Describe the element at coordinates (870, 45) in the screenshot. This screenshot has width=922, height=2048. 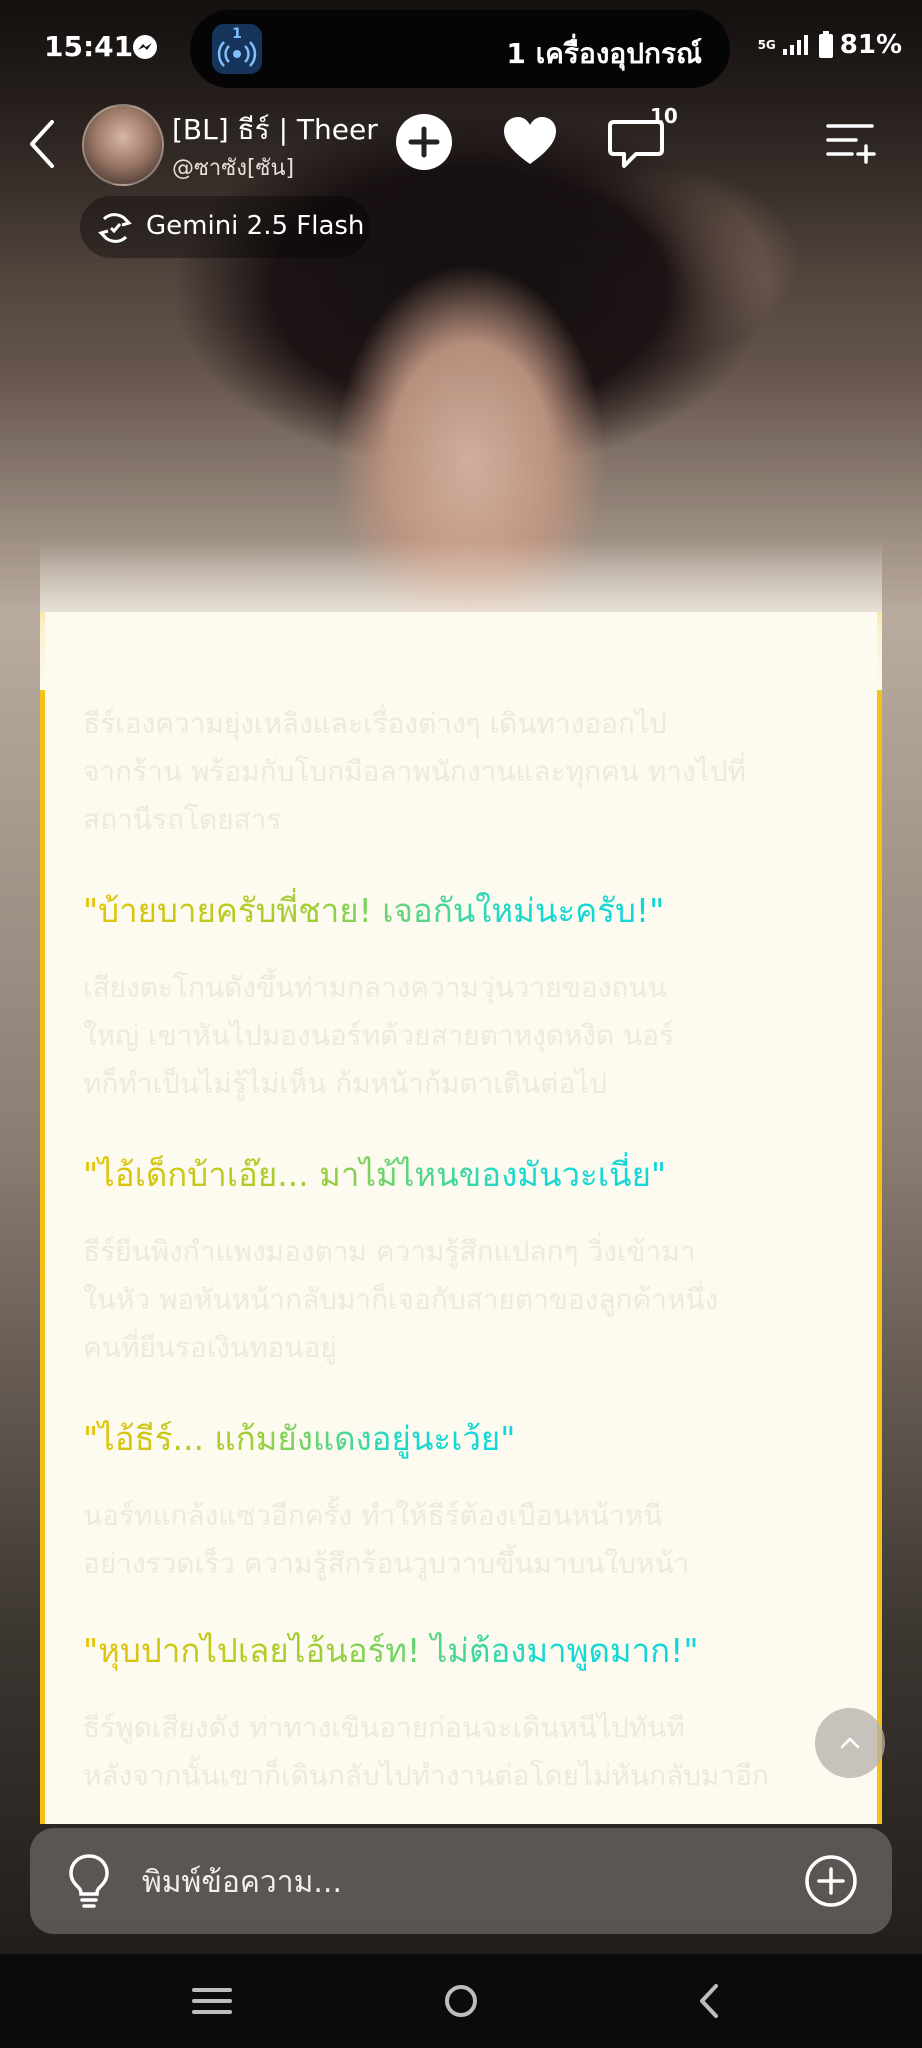
I see `battery-percentage: 81%` at that location.